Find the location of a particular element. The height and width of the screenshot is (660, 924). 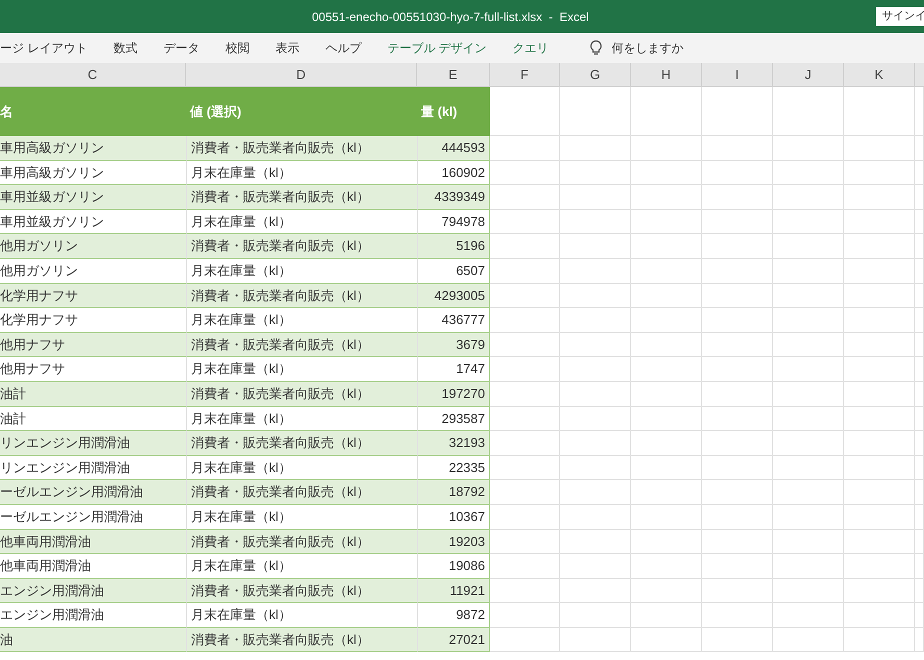

ribbon-tab: テーブル デザイン is located at coordinates (437, 48).